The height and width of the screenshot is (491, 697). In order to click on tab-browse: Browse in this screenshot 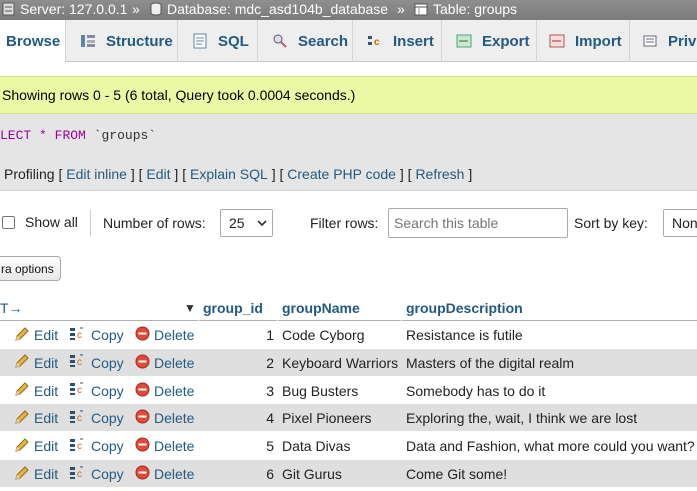, I will do `click(33, 41)`.